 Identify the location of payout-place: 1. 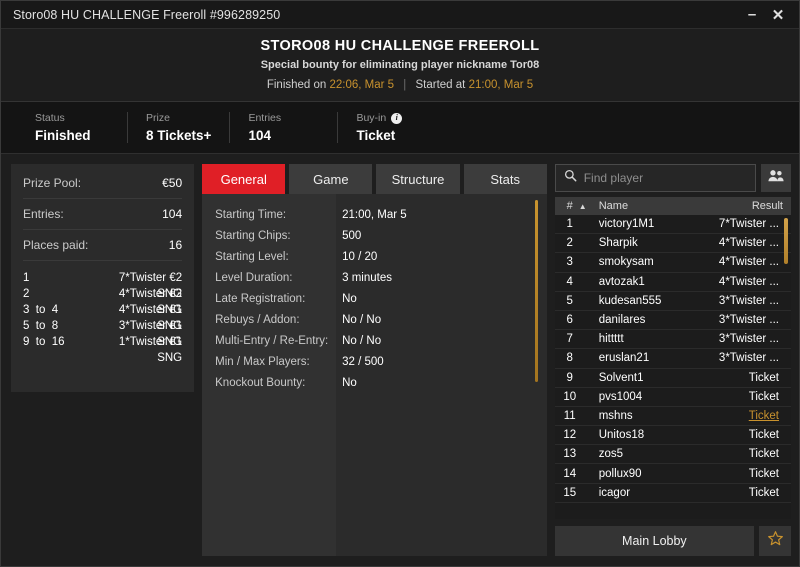
(26, 278).